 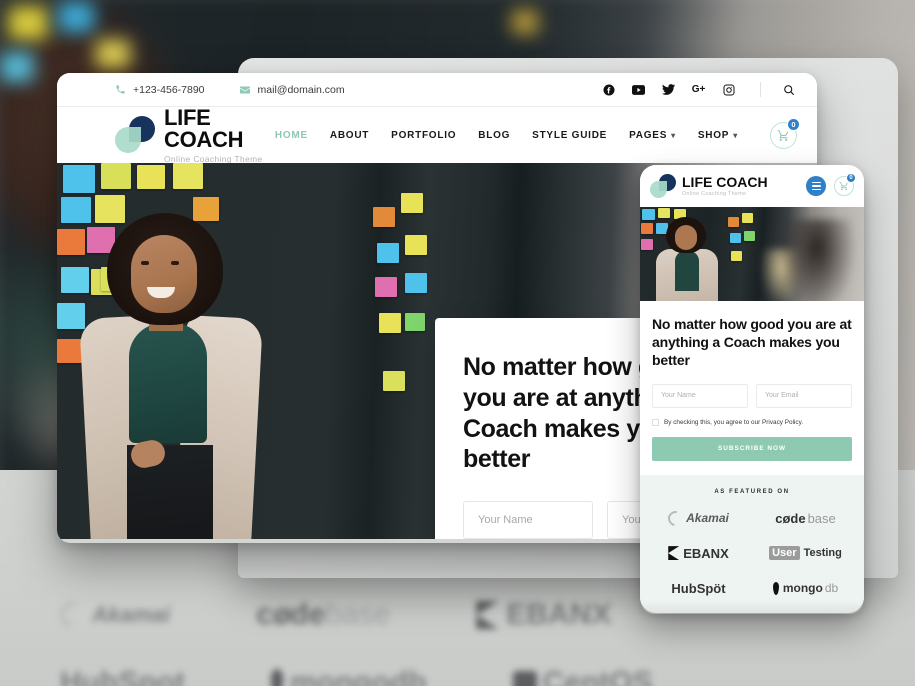 I want to click on logo-title: LIFE COACH, so click(x=204, y=128).